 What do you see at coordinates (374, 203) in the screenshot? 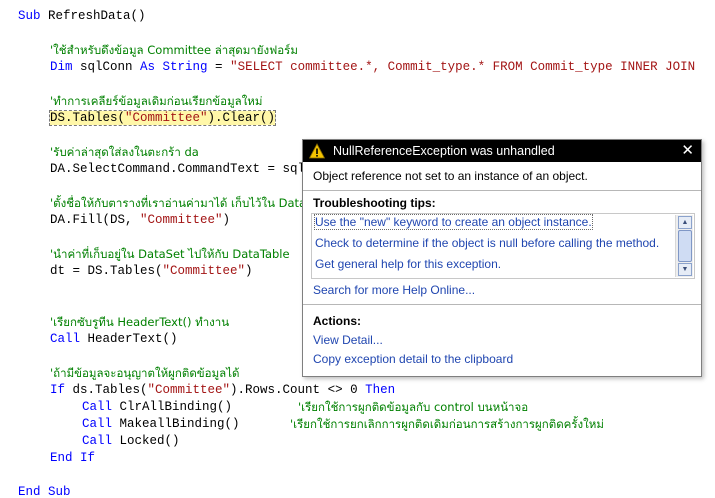
I see `tips-heading: Troubleshooting tips:` at bounding box center [374, 203].